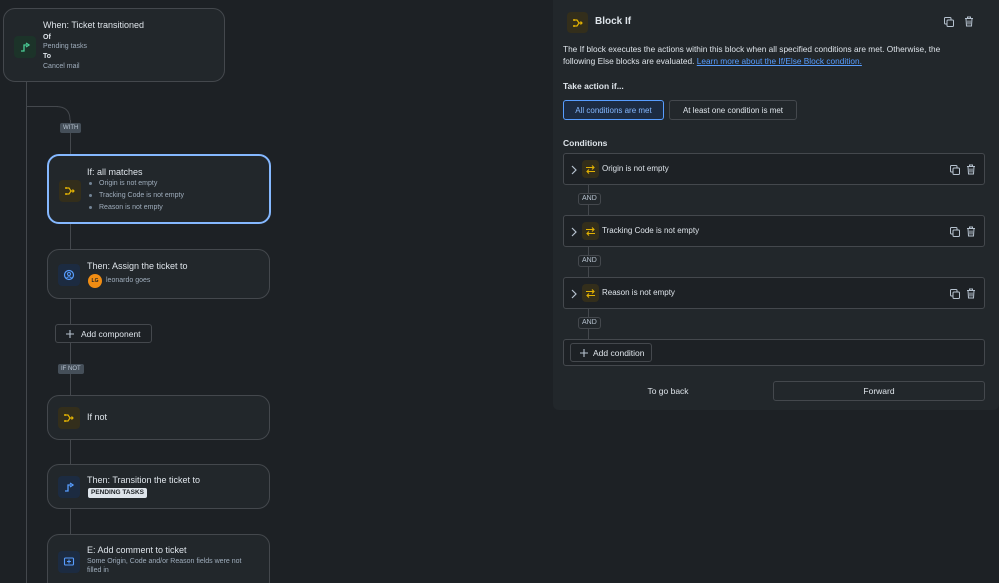 The image size is (999, 583). What do you see at coordinates (774, 352) in the screenshot?
I see `add-condition-row: Add condition` at bounding box center [774, 352].